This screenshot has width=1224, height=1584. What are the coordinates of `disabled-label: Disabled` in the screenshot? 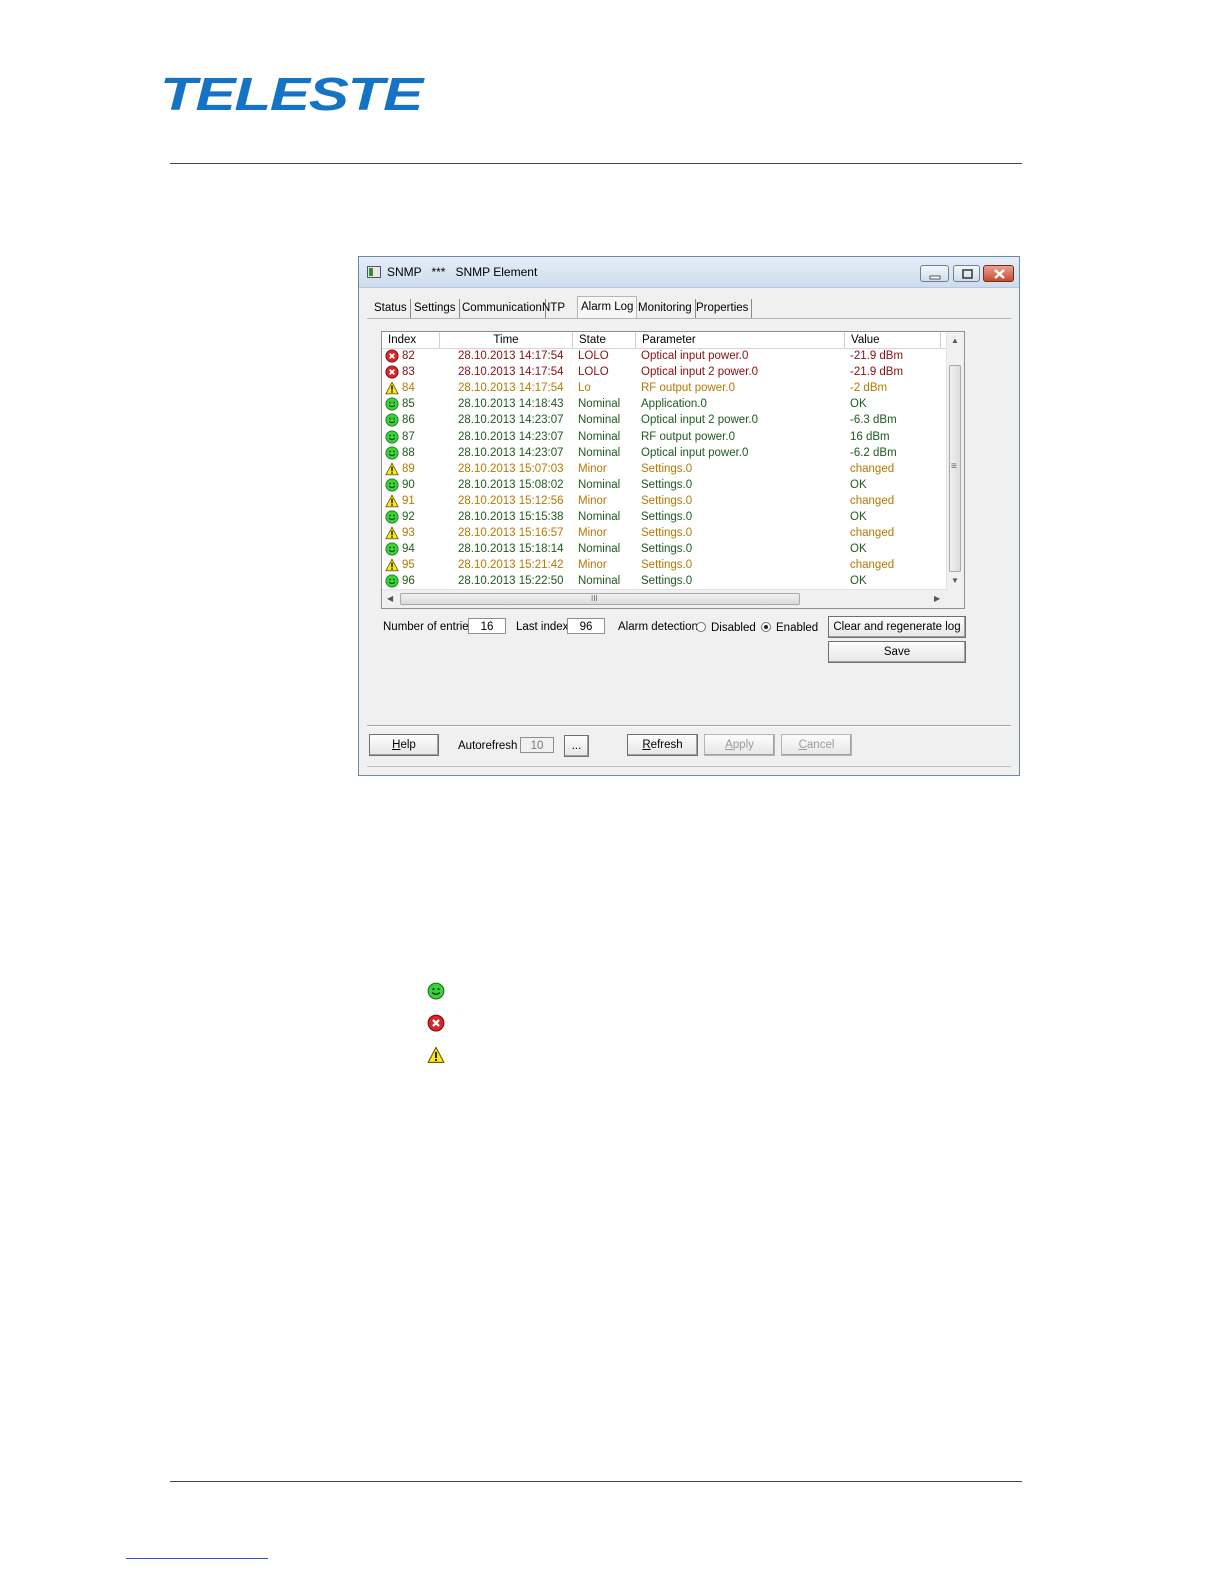 It's located at (733, 628).